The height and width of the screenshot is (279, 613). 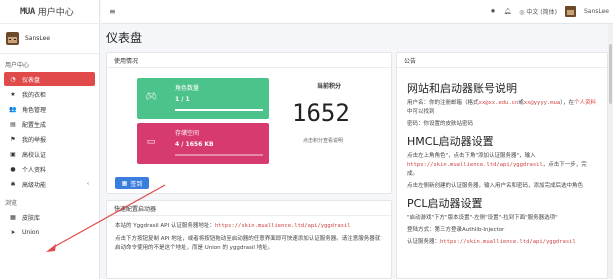 I want to click on sidebar-item-label: 皮肤库, so click(x=31, y=218).